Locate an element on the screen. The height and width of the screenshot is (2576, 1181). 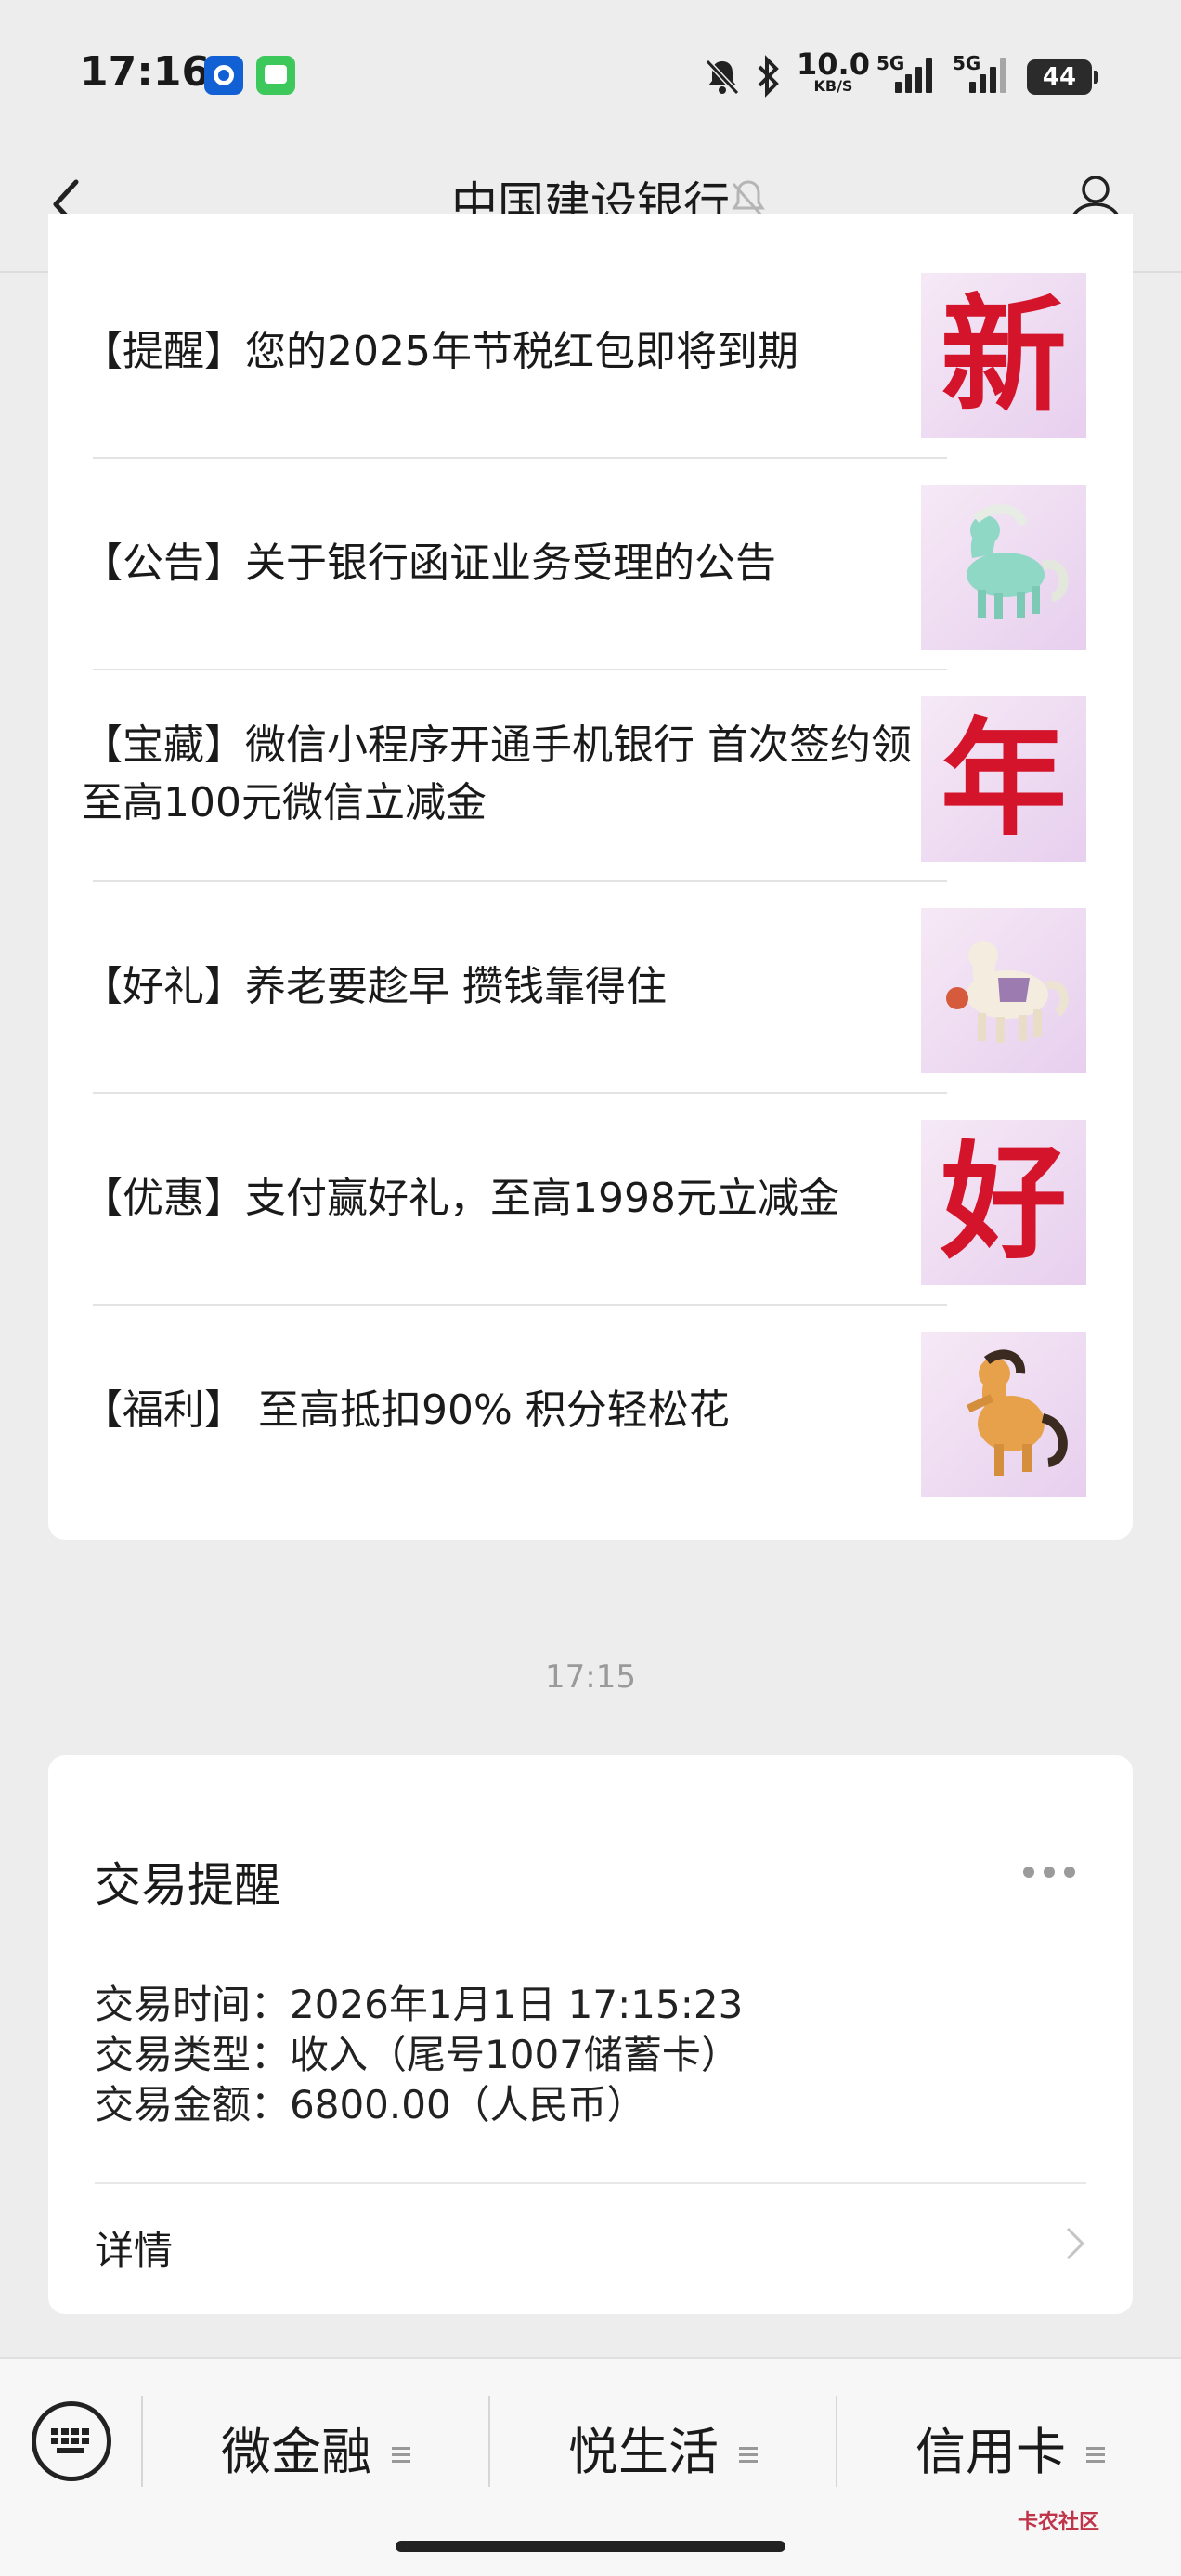
menu-item-yue-shenghuo: 悦生活 is located at coordinates (663, 2447).